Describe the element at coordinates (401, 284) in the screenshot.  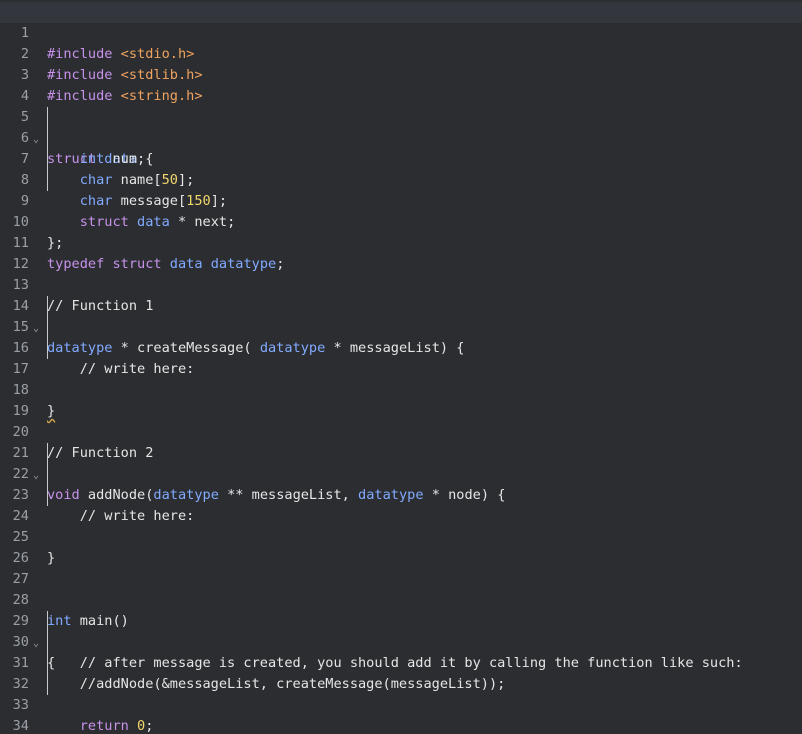
I see `code-line-13: 13 // Function 1` at that location.